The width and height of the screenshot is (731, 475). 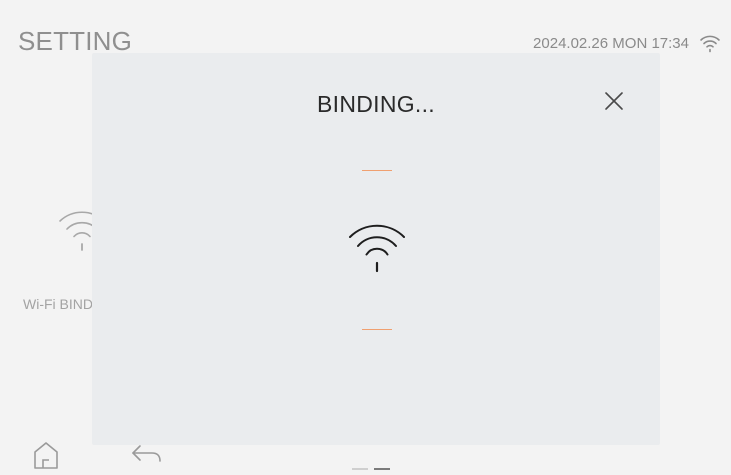 I want to click on wifi-binding-tile-label: Wi-Fi BINDING, so click(x=58, y=304).